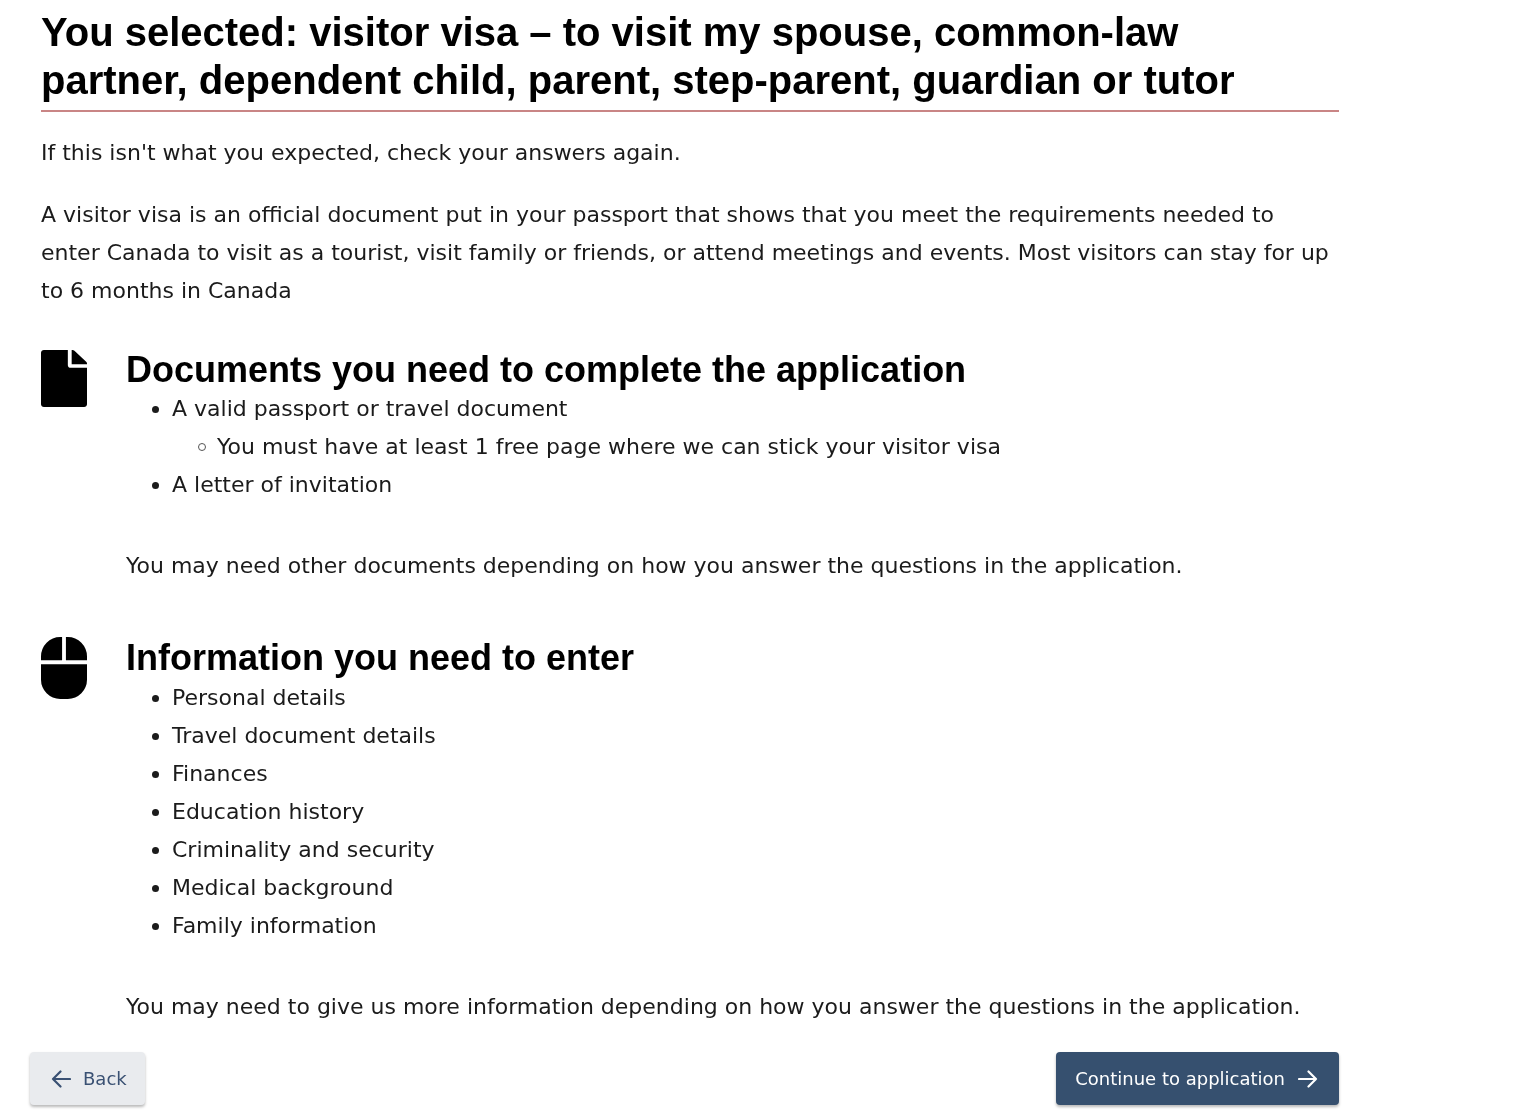 The image size is (1536, 1118). What do you see at coordinates (1308, 1078) in the screenshot?
I see `arrow-right-icon` at bounding box center [1308, 1078].